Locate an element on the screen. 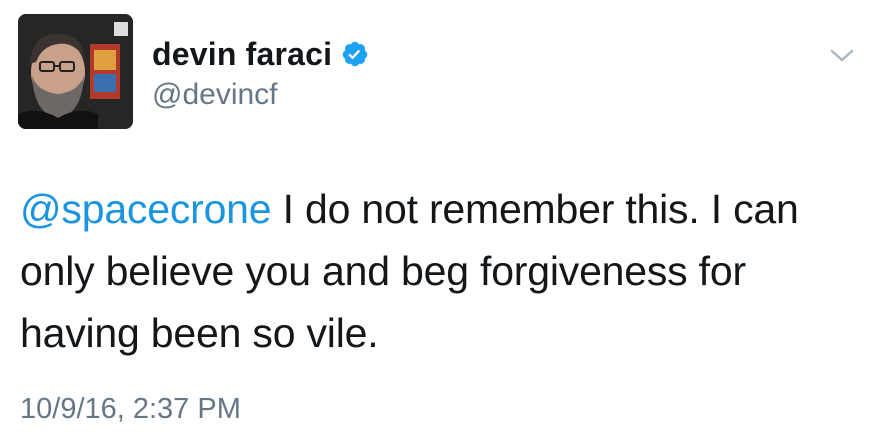 The image size is (880, 448). user-handle: @devincf is located at coordinates (215, 95).